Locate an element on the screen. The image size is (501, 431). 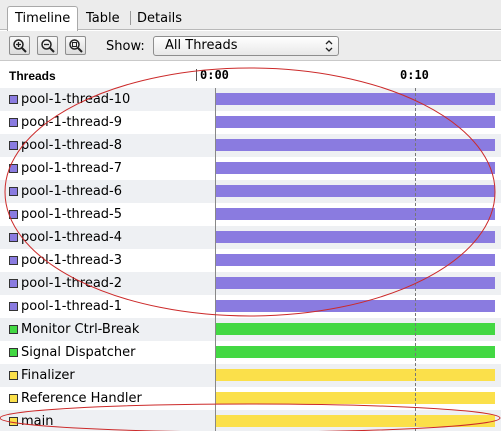
zoom-out-button is located at coordinates (47, 45).